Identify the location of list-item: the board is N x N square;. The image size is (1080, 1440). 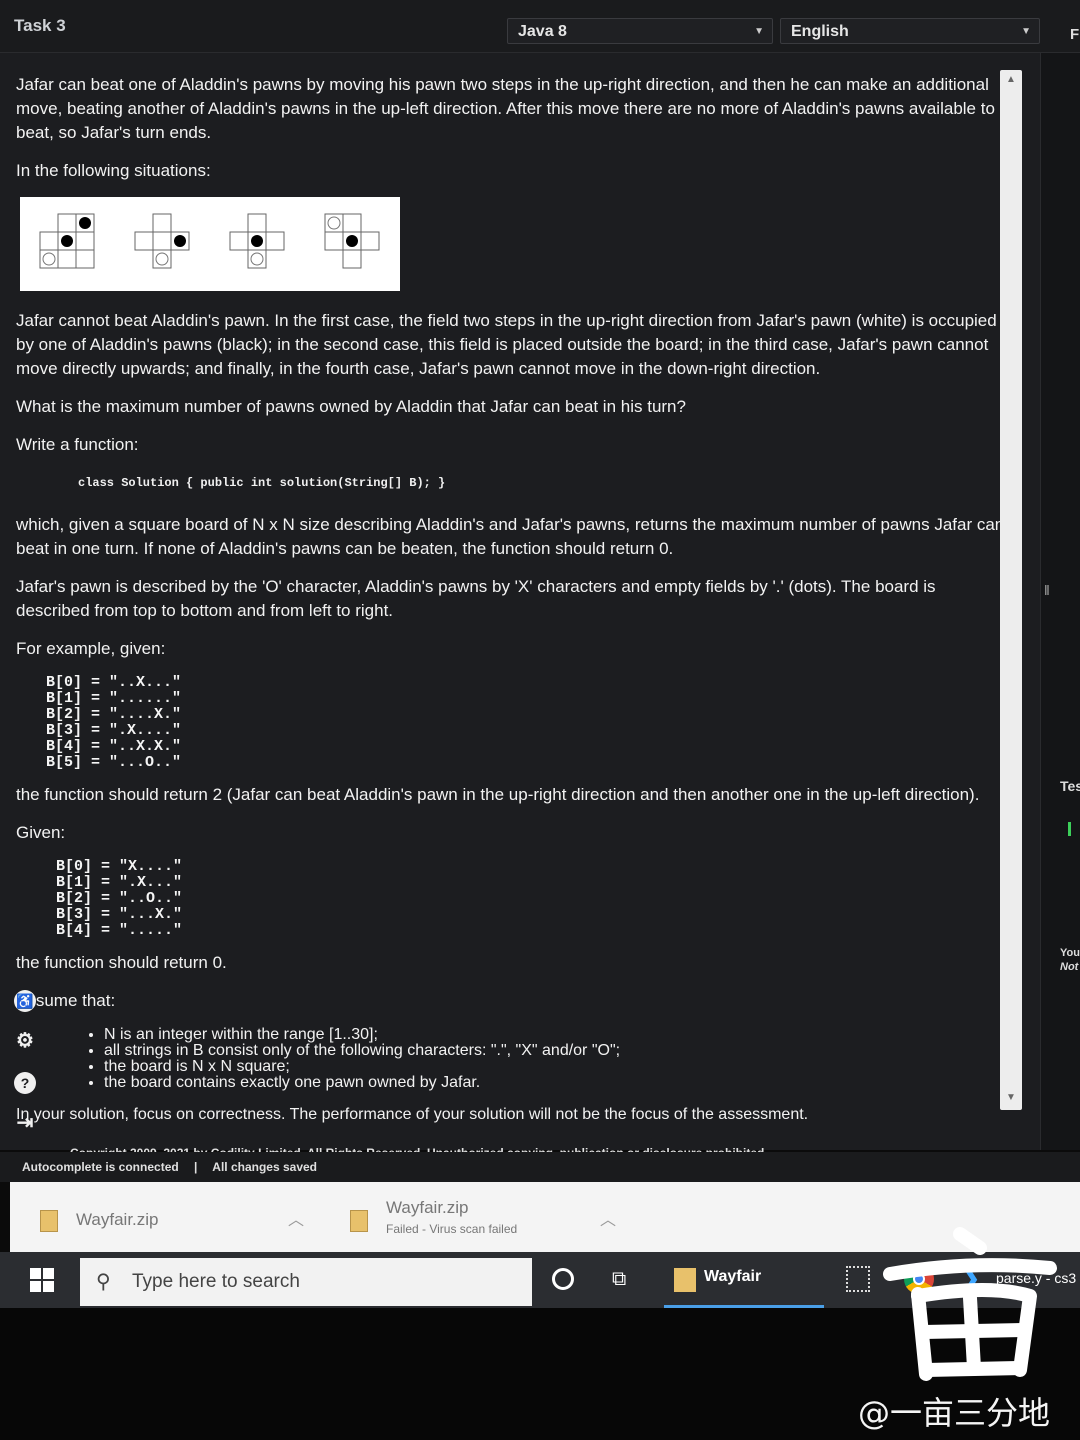
(555, 1067).